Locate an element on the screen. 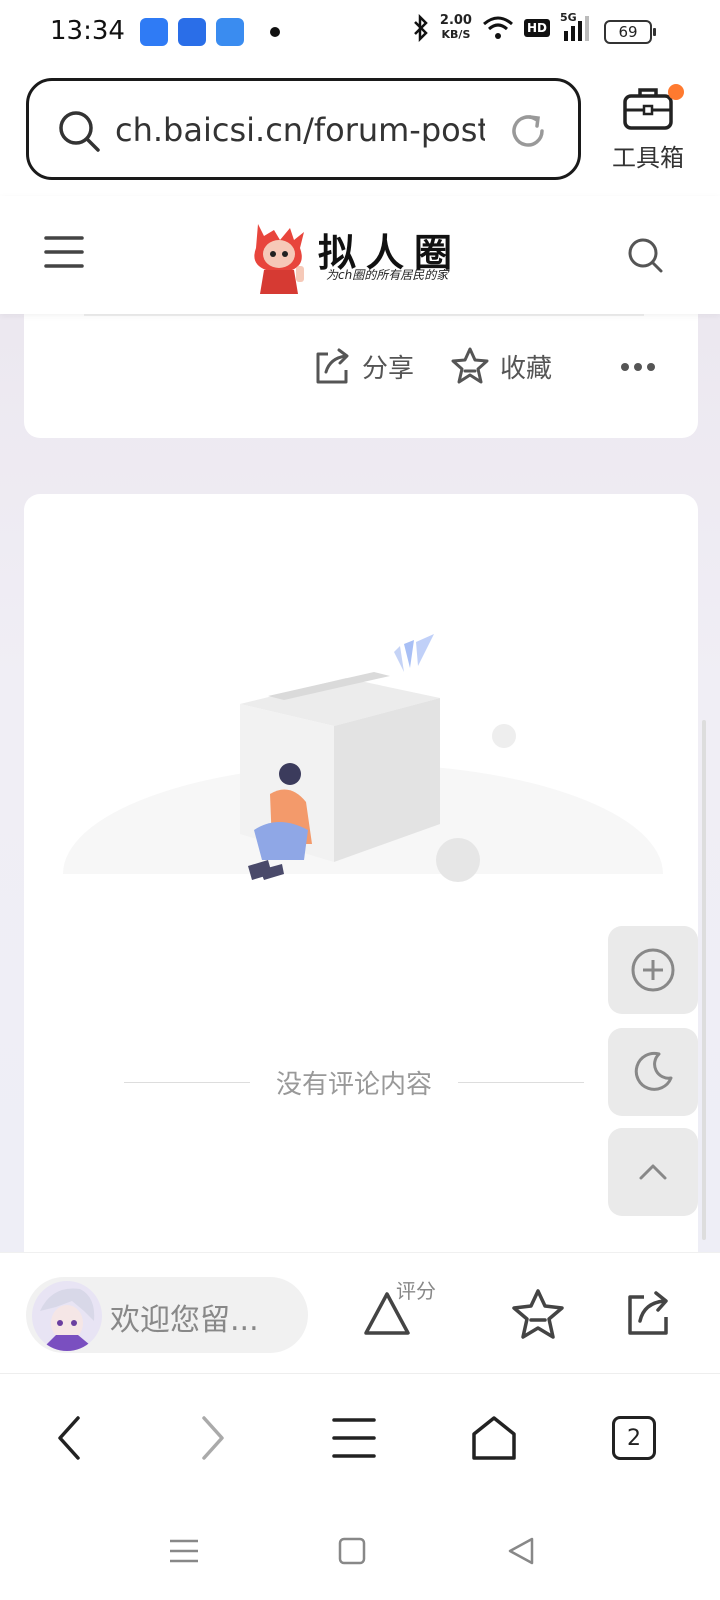 This screenshot has width=720, height=1600. share-action: 分享 is located at coordinates (363, 366).